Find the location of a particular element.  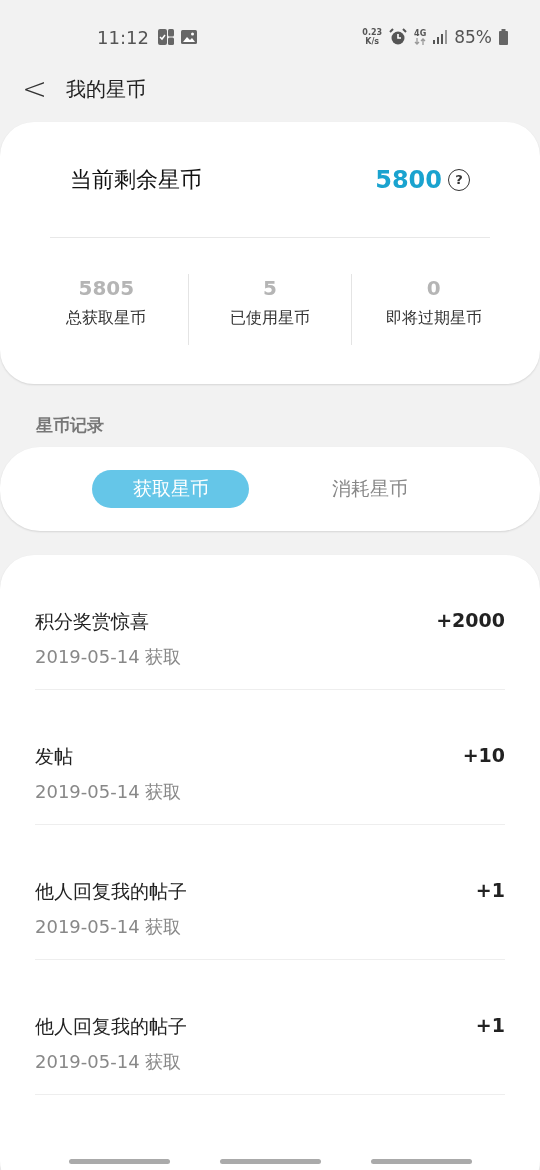

checklist-icon is located at coordinates (165, 37).